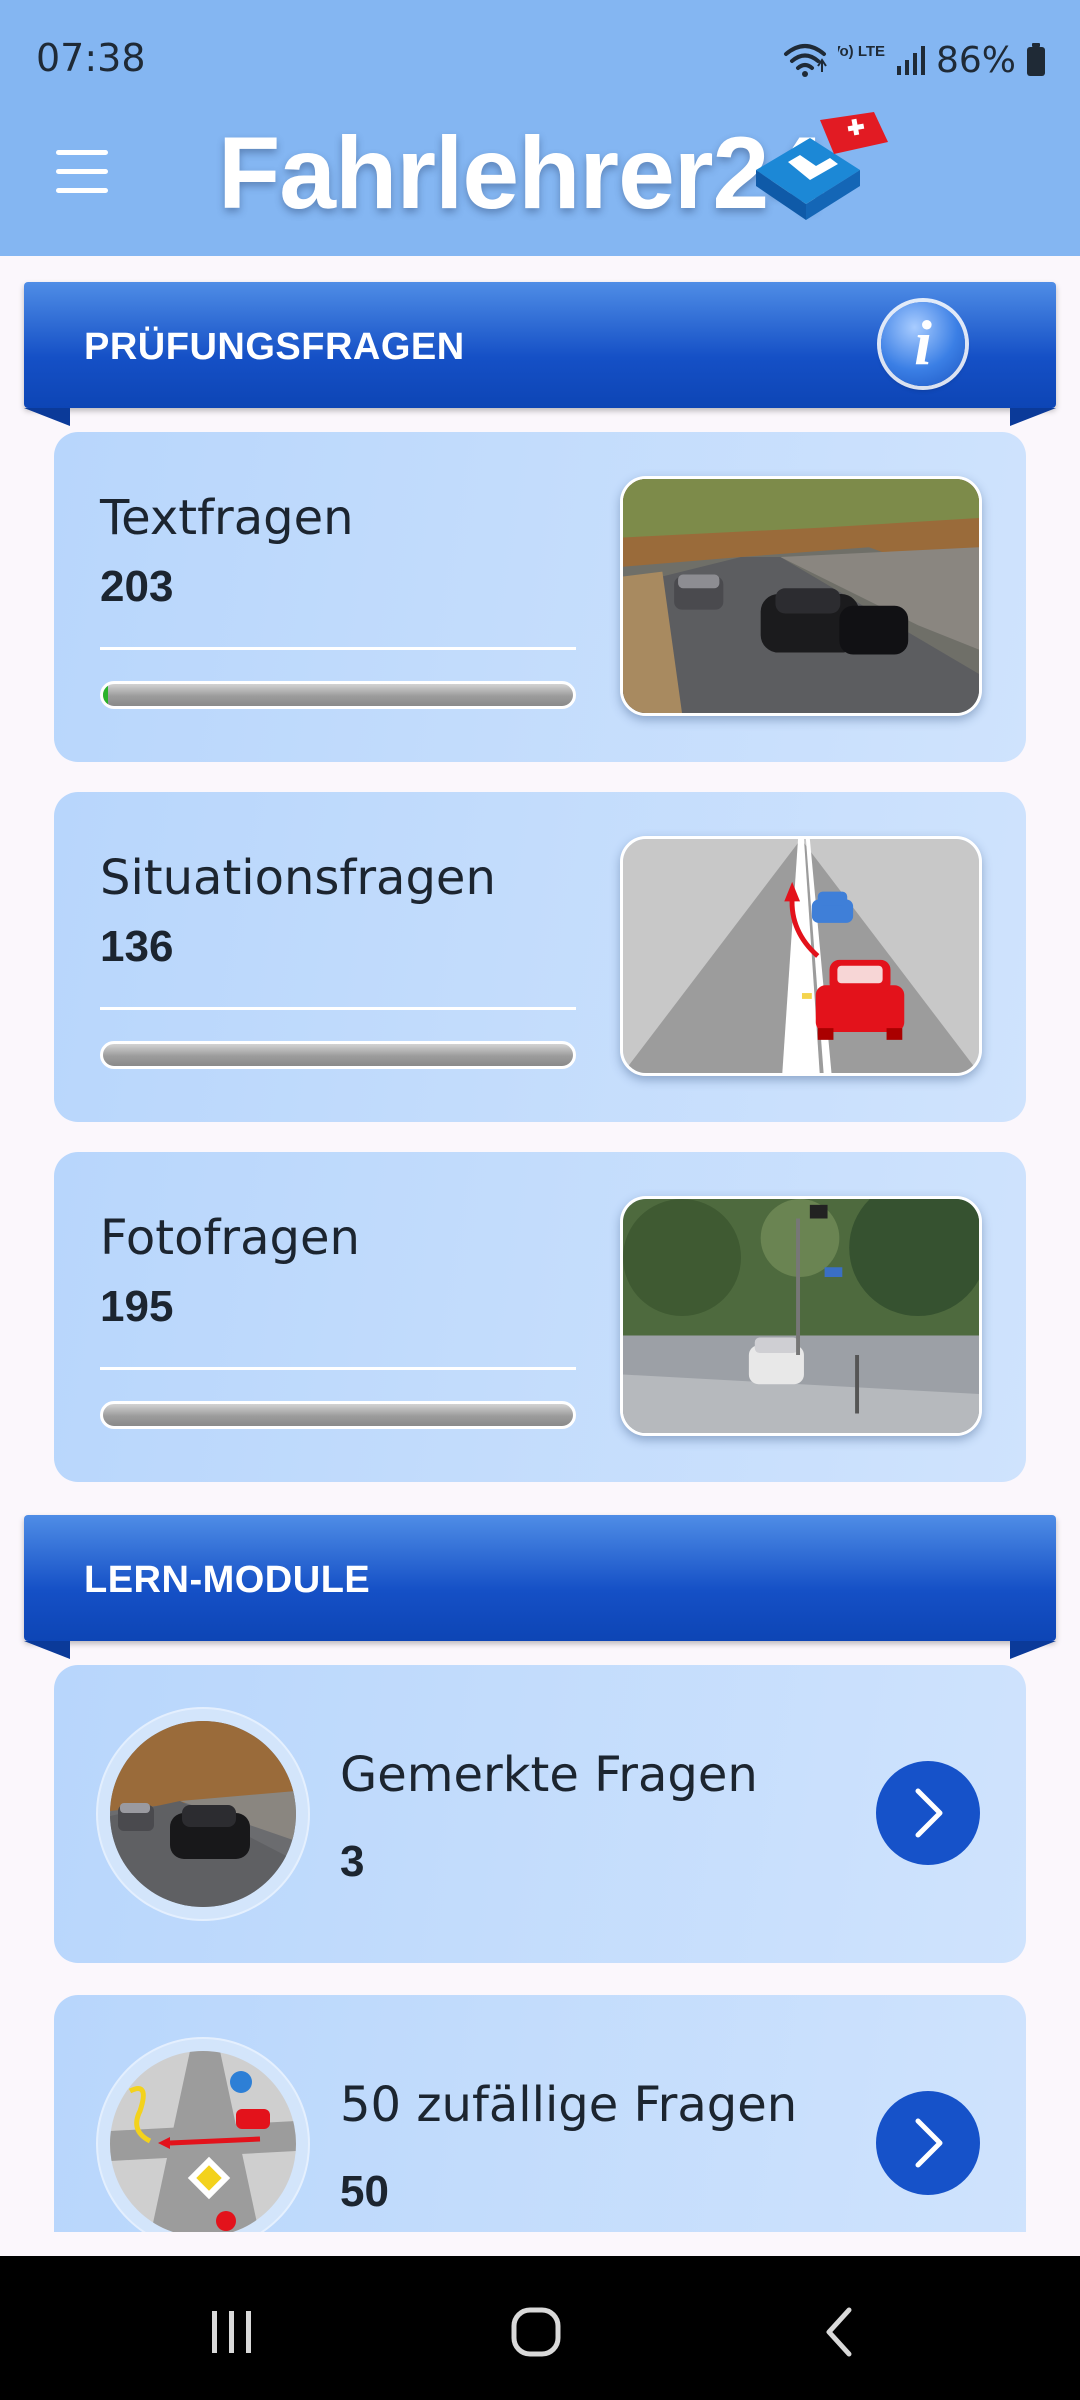 This screenshot has height=2400, width=1080. I want to click on menu-icon, so click(82, 172).